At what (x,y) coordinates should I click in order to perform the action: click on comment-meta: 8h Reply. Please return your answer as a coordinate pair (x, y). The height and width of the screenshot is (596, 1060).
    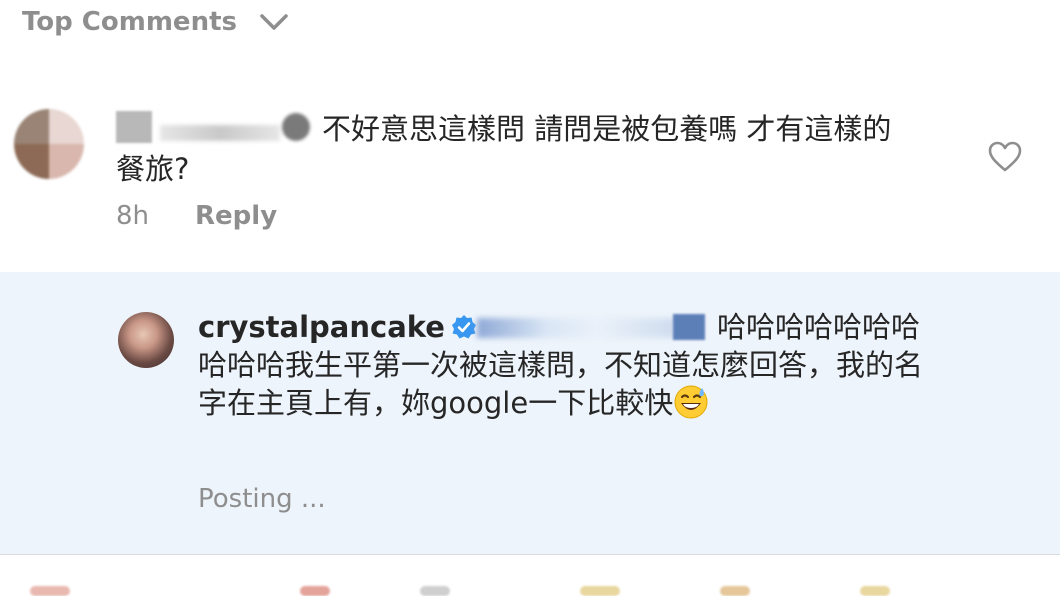
    Looking at the image, I should click on (196, 216).